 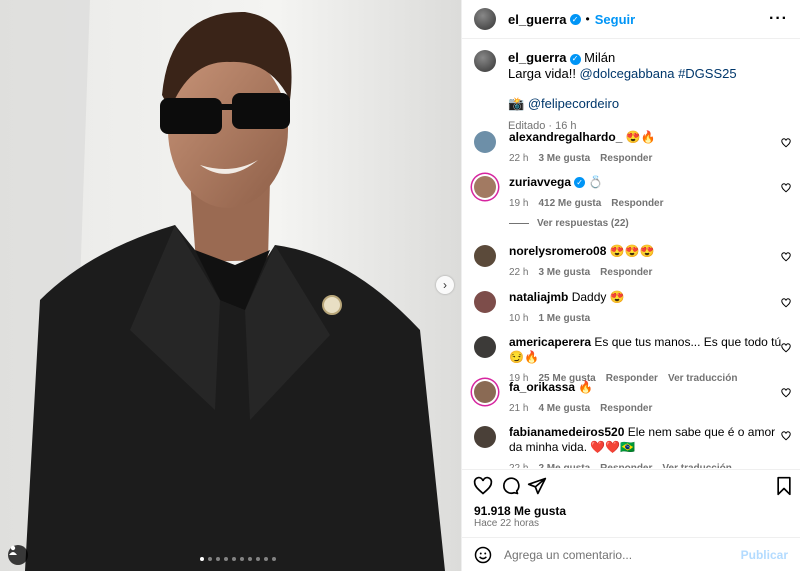 I want to click on comment-text: 🔥, so click(x=584, y=387).